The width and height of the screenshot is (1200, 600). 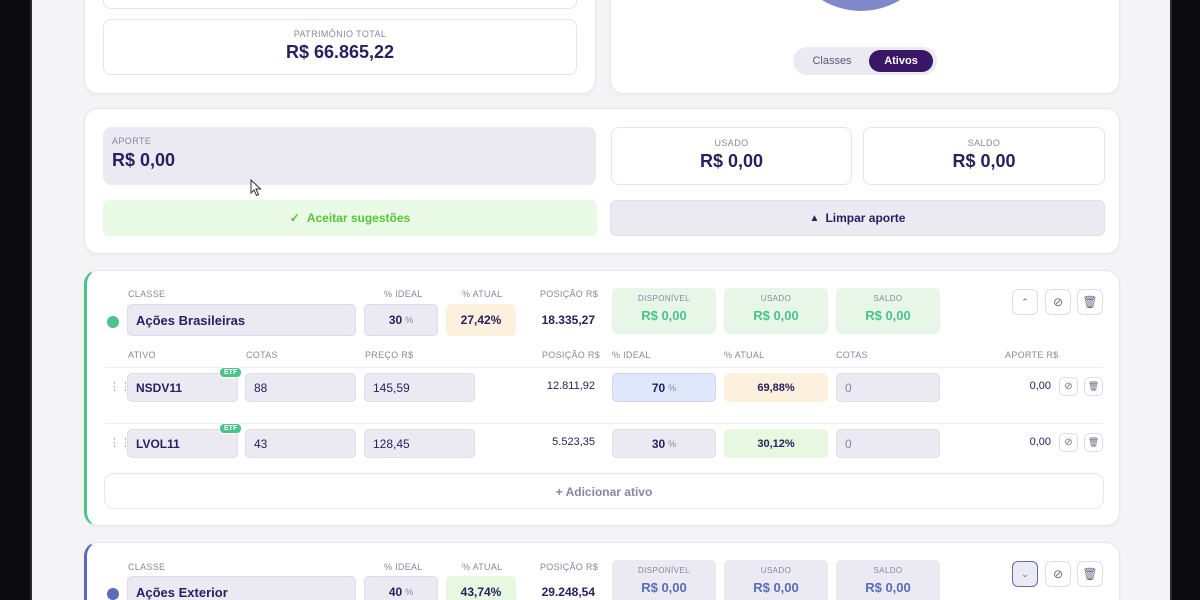 I want to click on toggle-classes: Classes, so click(x=832, y=61).